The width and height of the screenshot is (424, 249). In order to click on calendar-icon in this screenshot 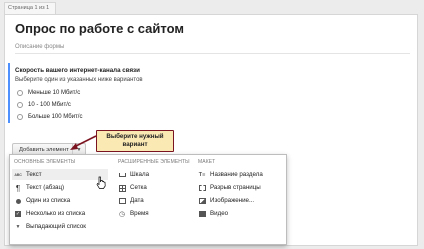, I will do `click(122, 201)`.